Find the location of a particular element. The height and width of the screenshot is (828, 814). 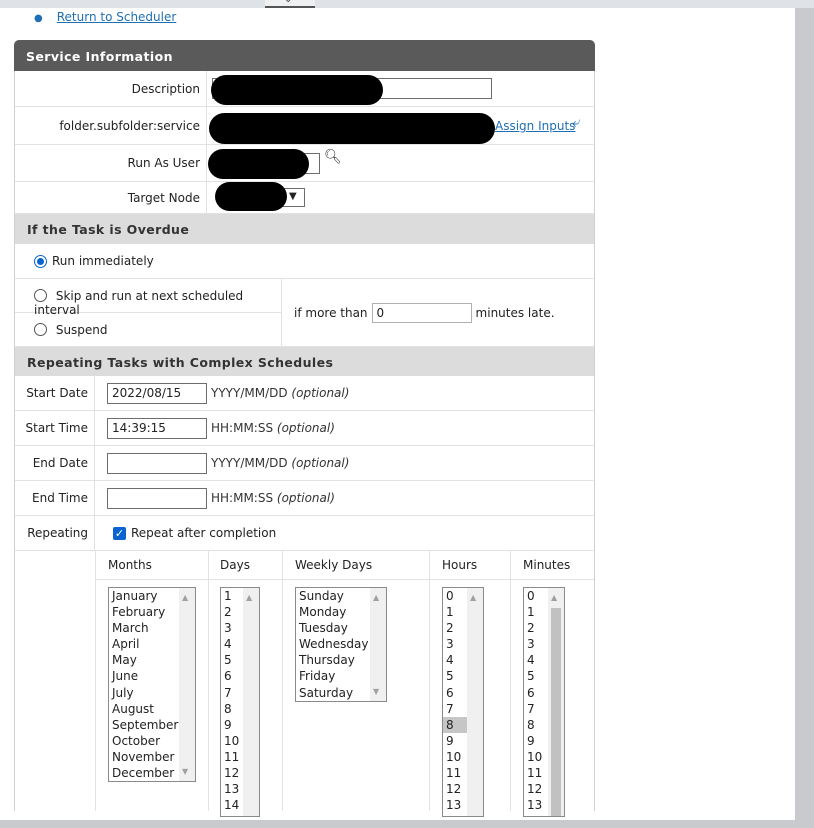

minutes-late-input is located at coordinates (421, 312).